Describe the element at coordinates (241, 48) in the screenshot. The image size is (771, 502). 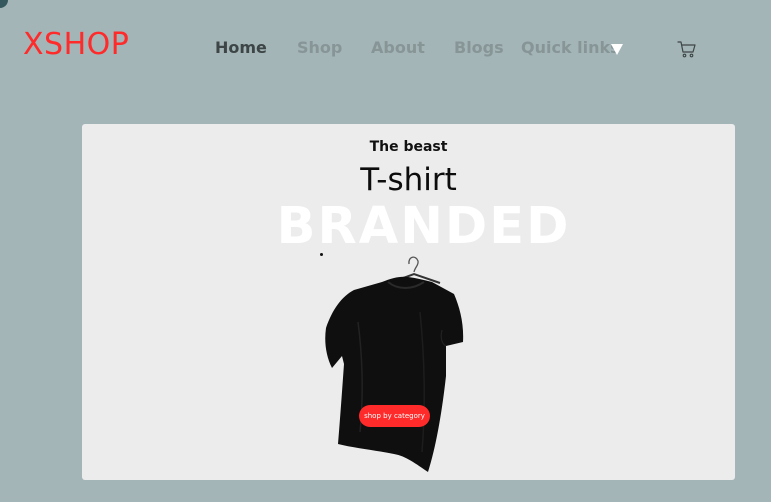
I see `nav-home: Home` at that location.